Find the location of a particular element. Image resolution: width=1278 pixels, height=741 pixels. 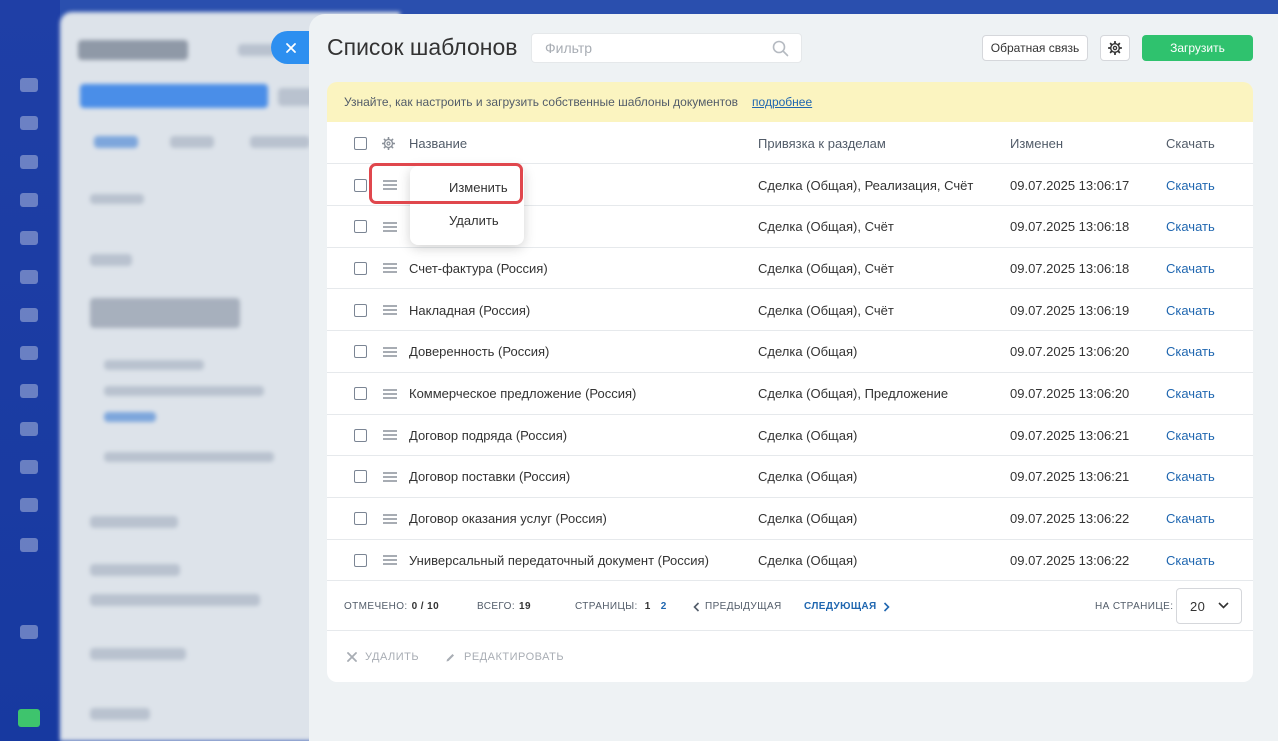

template-name: Накладная (Россия) is located at coordinates (469, 310).